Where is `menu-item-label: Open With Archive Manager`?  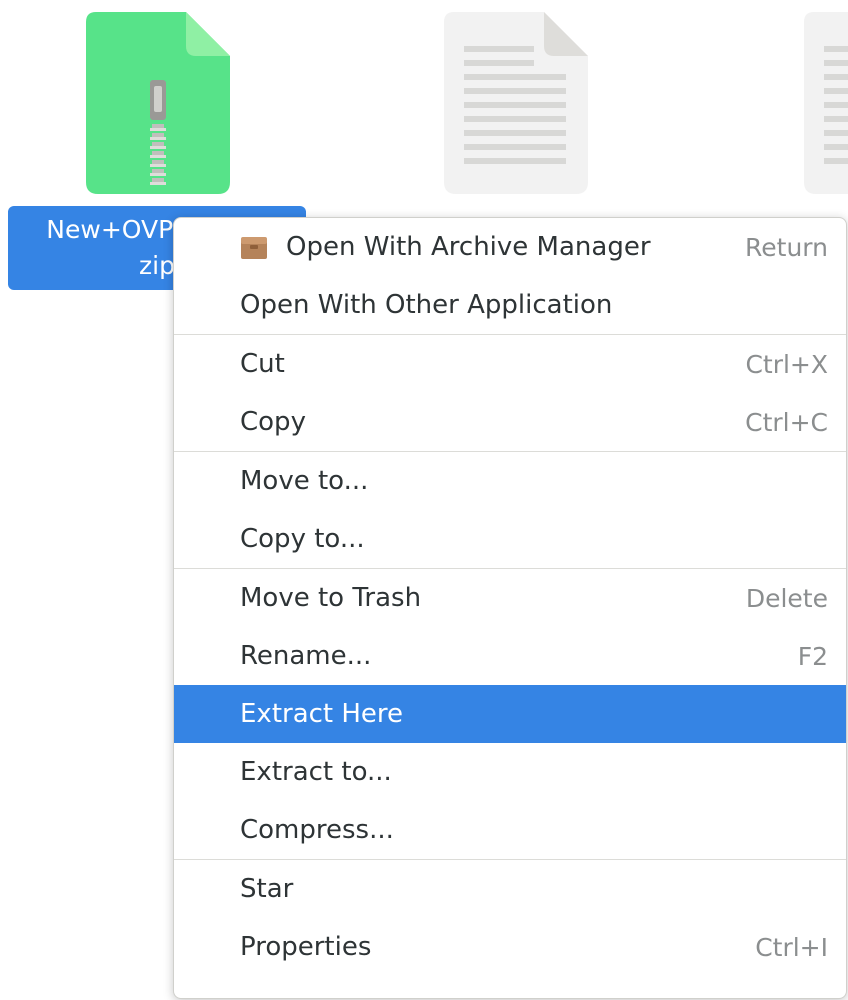 menu-item-label: Open With Archive Manager is located at coordinates (468, 247).